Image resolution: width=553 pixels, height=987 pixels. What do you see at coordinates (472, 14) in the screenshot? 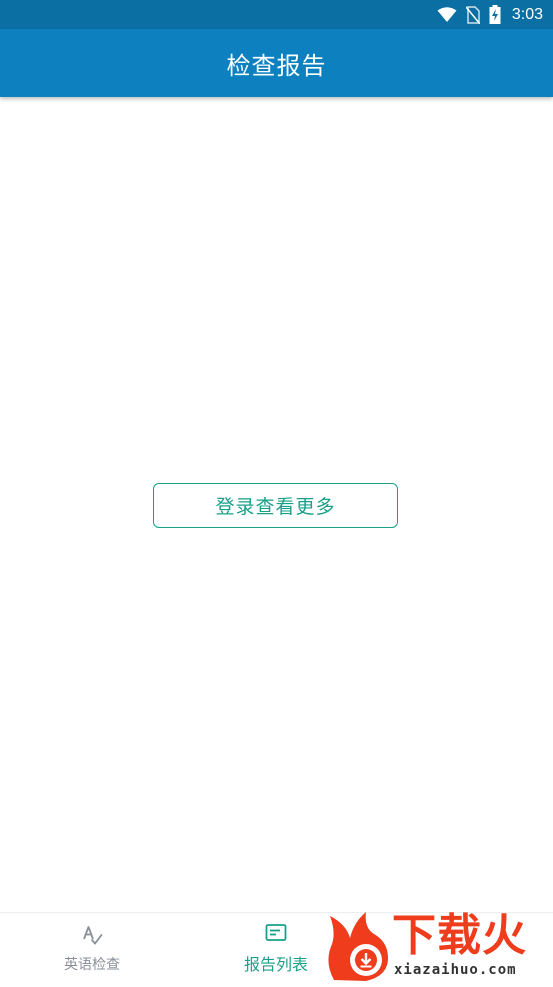
I see `no-sim-icon` at bounding box center [472, 14].